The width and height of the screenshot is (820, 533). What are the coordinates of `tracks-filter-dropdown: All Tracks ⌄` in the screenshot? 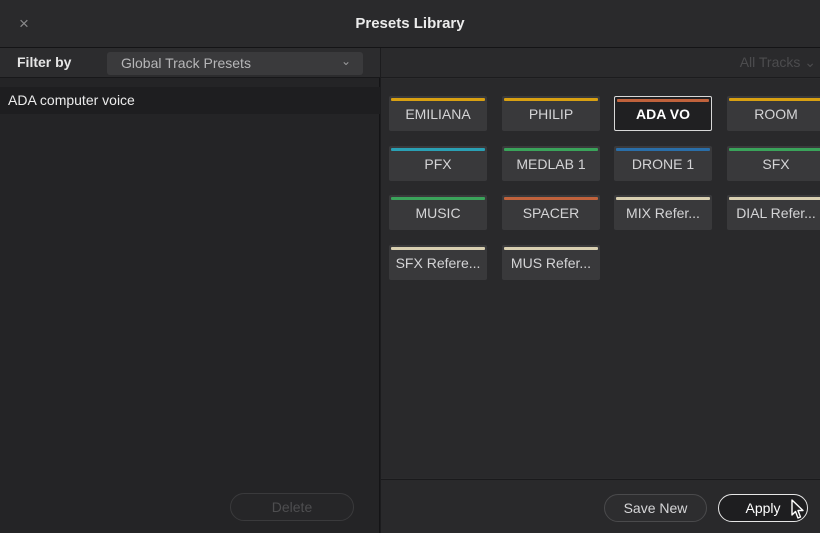 It's located at (778, 62).